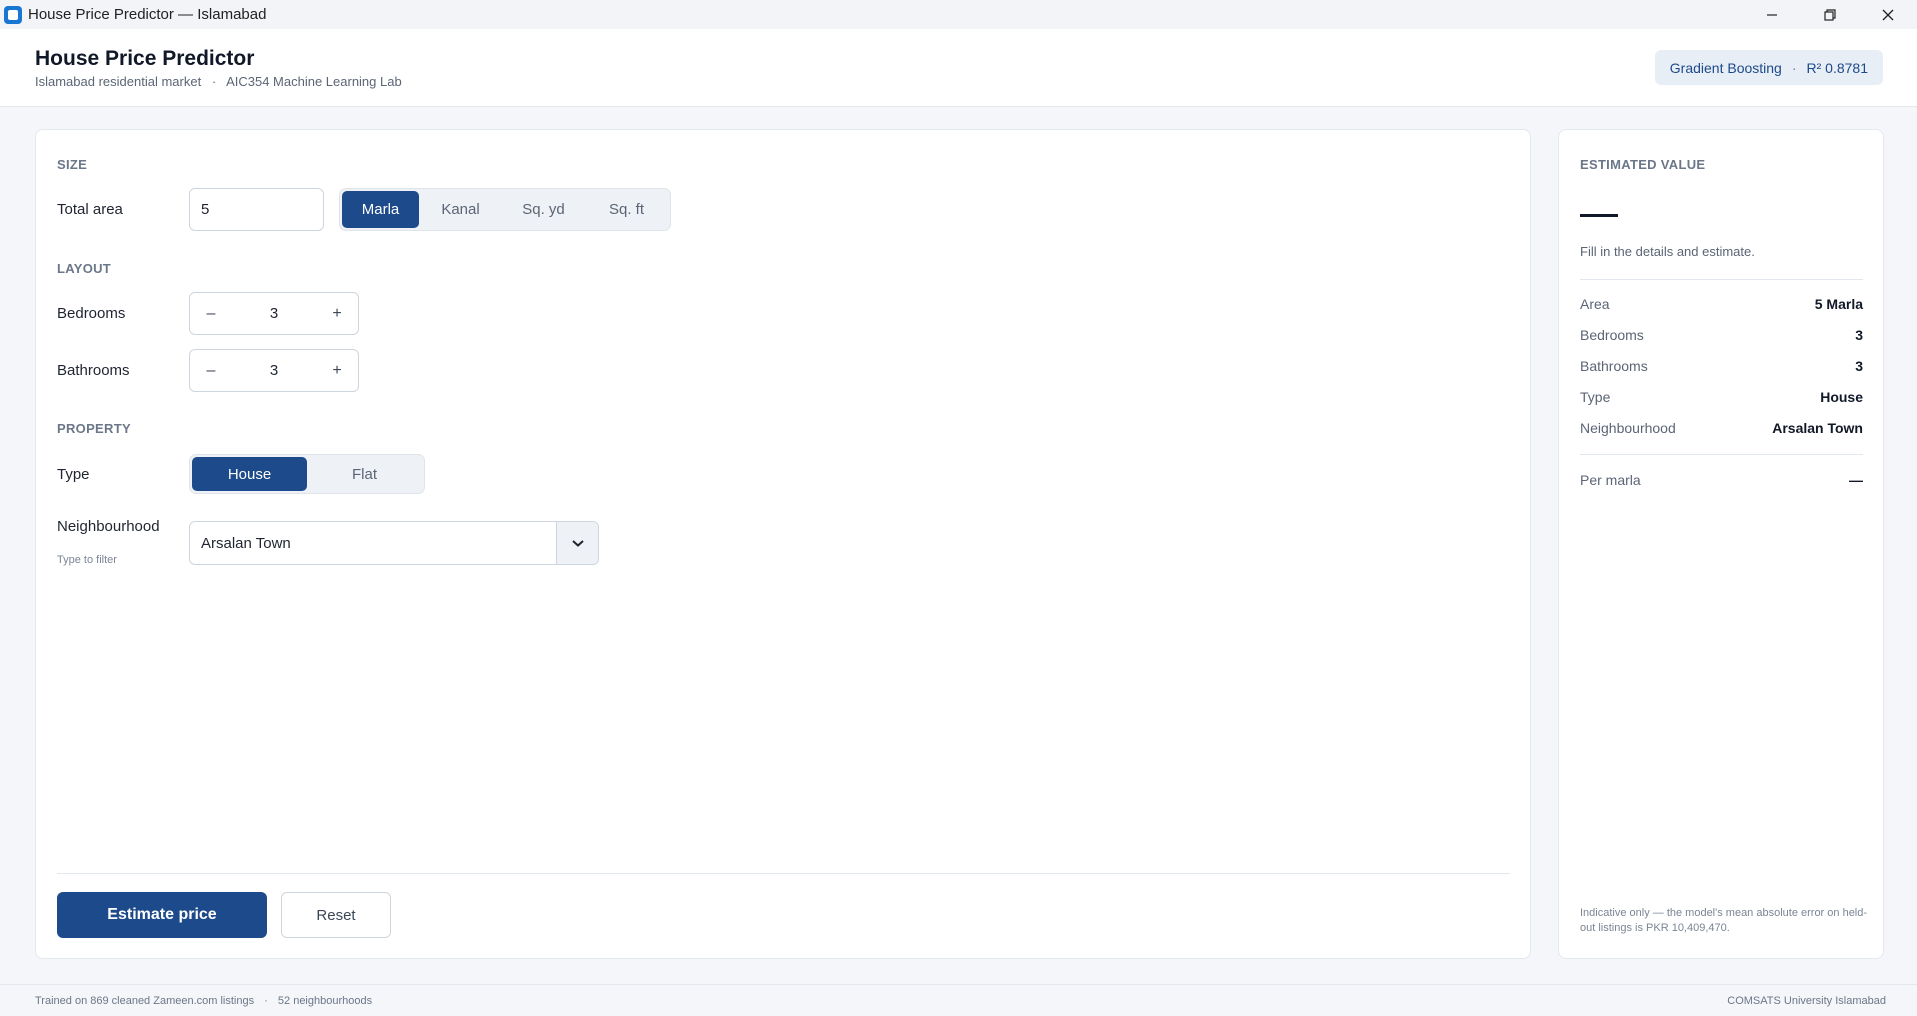  What do you see at coordinates (72, 164) in the screenshot?
I see `size-section-title: SIZE` at bounding box center [72, 164].